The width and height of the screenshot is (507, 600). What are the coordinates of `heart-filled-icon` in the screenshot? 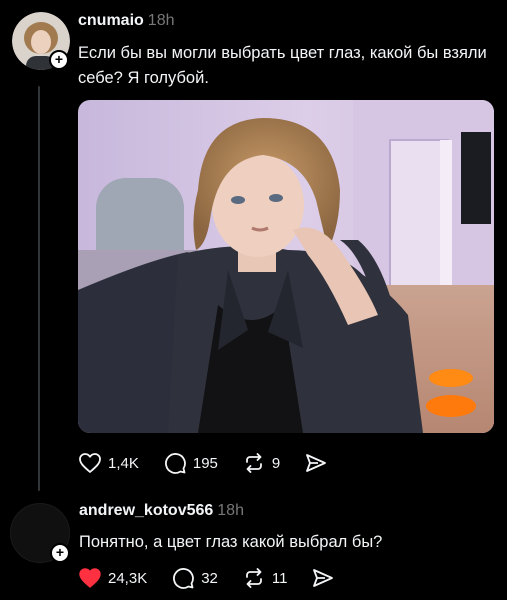 It's located at (90, 578).